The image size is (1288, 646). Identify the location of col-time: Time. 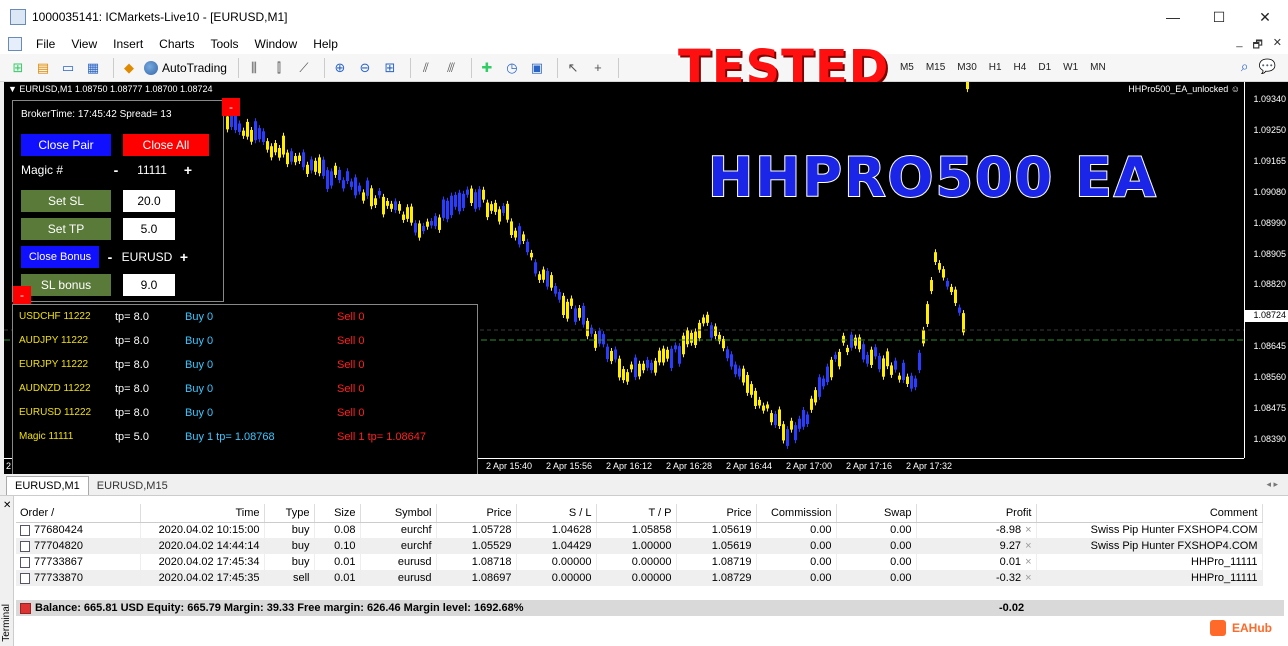
(202, 513).